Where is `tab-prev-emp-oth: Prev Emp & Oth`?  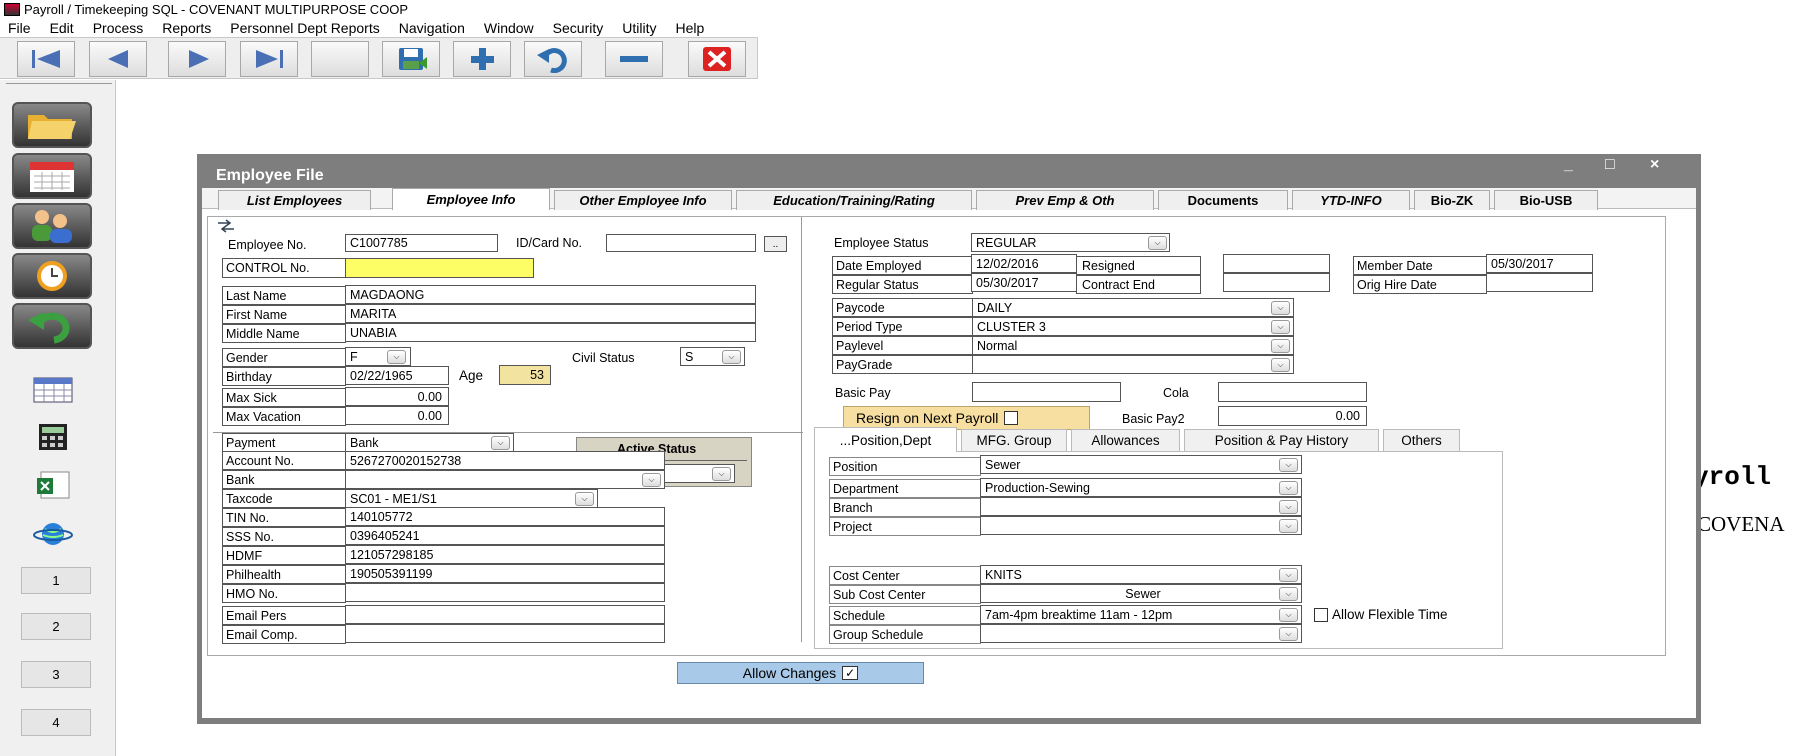 tab-prev-emp-oth: Prev Emp & Oth is located at coordinates (1065, 200).